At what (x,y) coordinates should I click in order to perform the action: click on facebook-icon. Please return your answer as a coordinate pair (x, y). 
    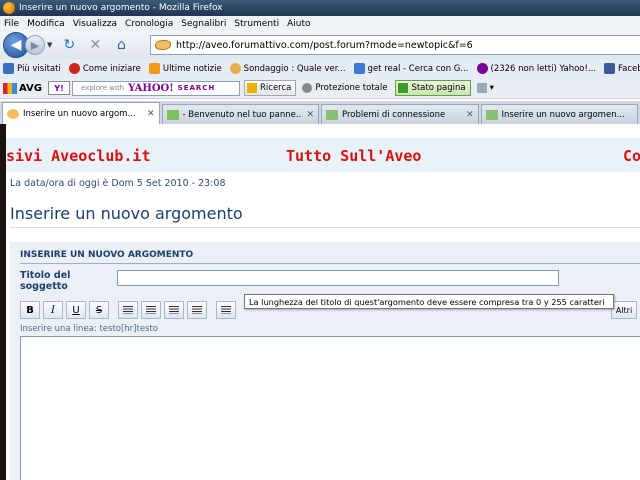
    Looking at the image, I should click on (609, 68).